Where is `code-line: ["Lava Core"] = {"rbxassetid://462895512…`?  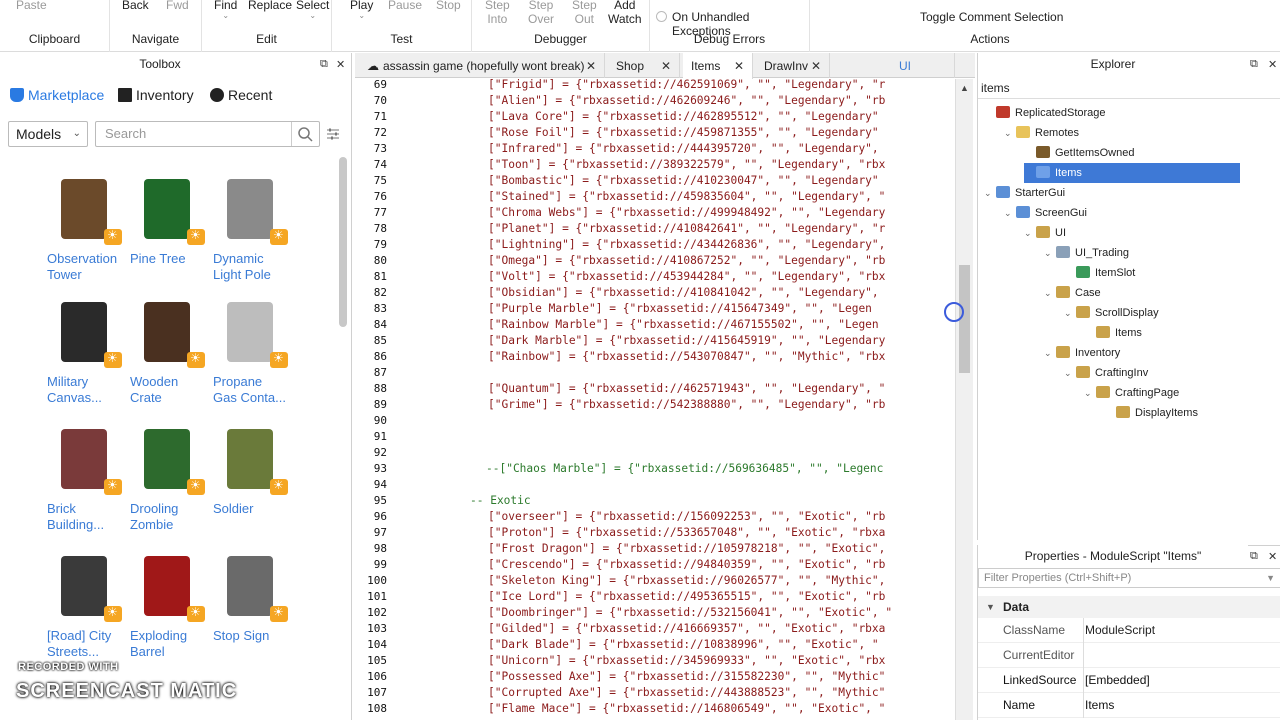 code-line: ["Lava Core"] = {"rbxassetid://462895512… is located at coordinates (683, 116).